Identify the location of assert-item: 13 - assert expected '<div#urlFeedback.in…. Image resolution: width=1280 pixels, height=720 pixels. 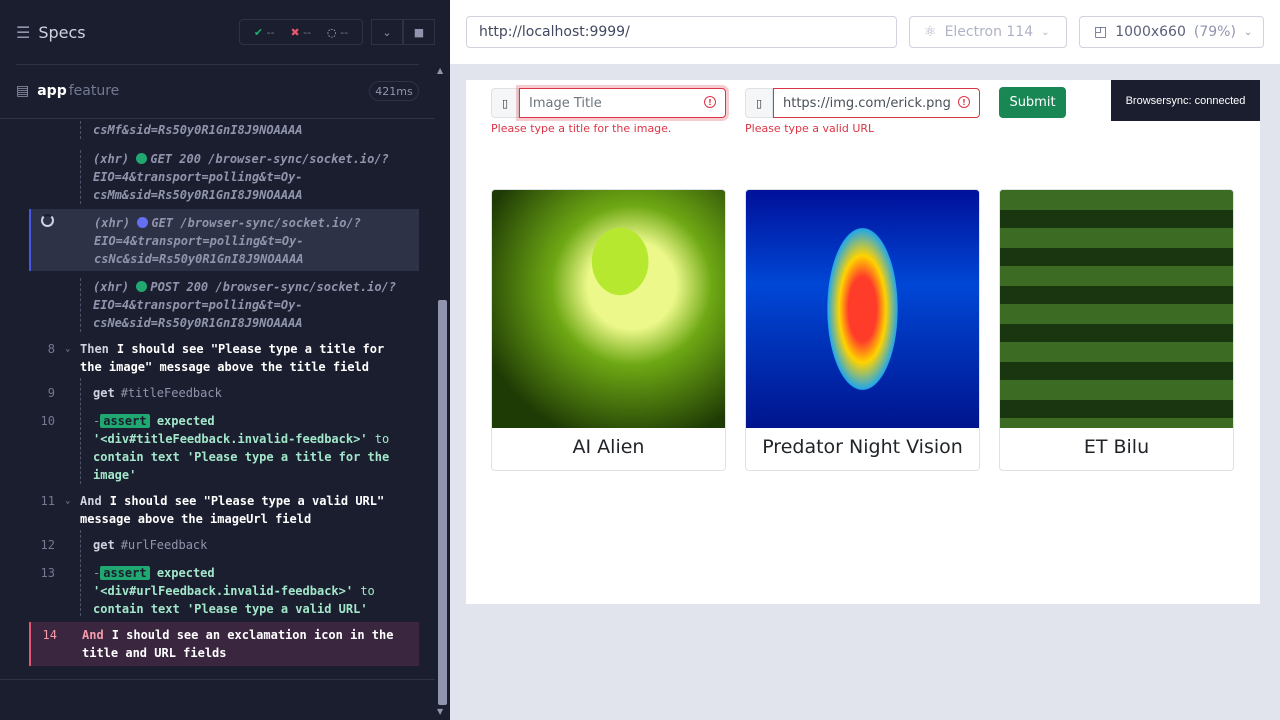
(224, 591).